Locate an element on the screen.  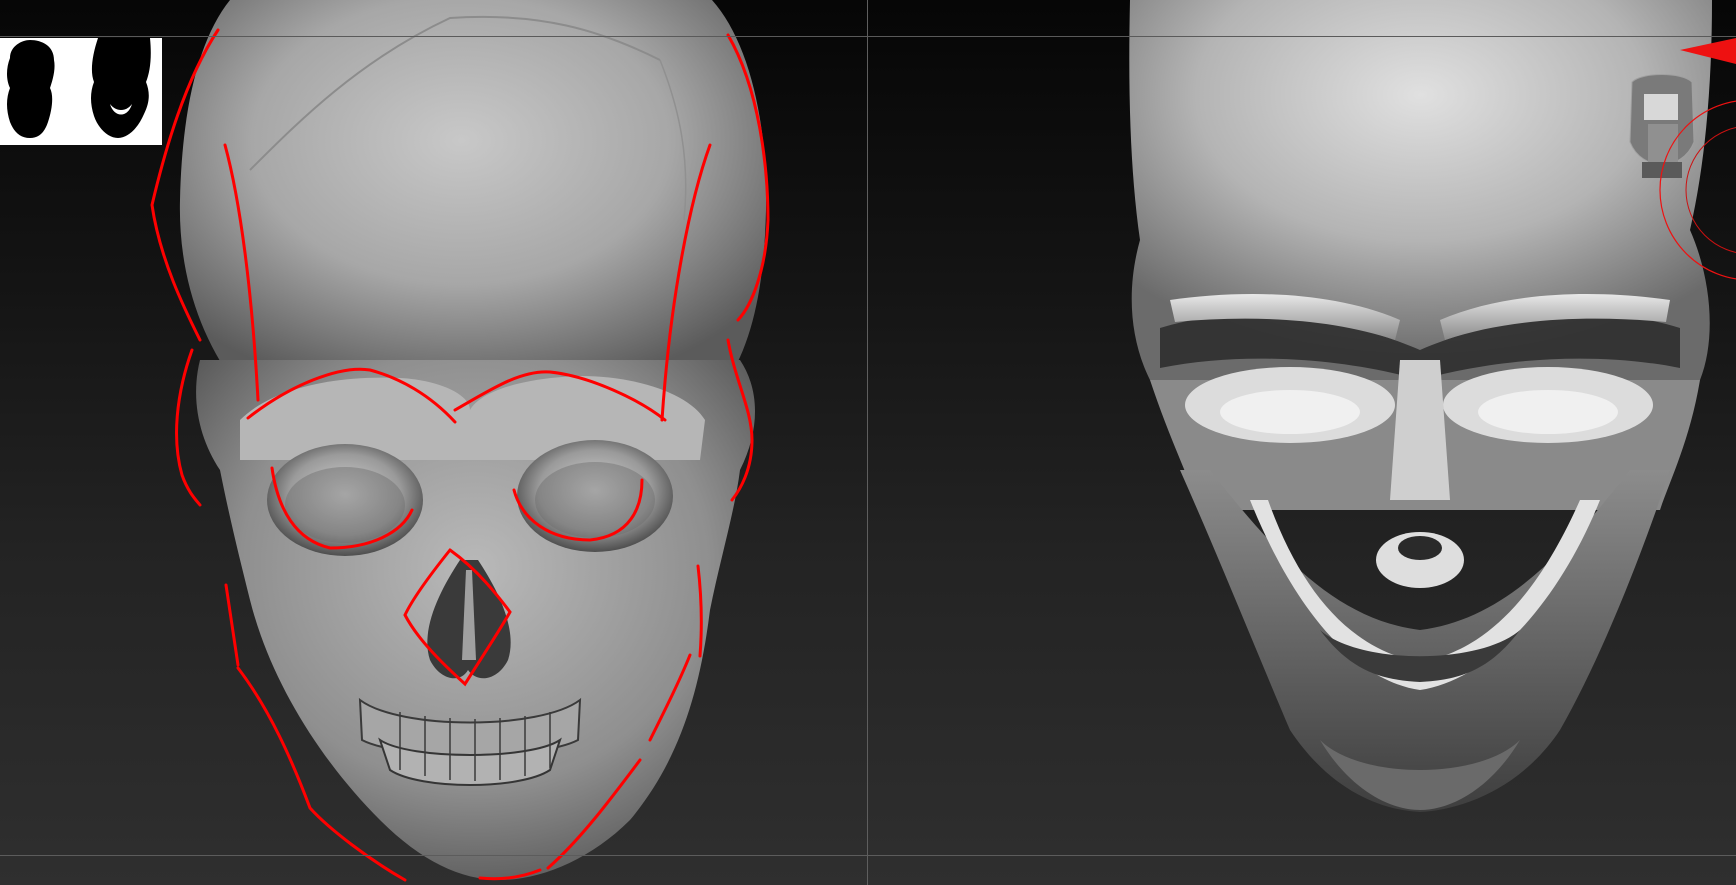
blockout-jaw is located at coordinates (1425, 641).